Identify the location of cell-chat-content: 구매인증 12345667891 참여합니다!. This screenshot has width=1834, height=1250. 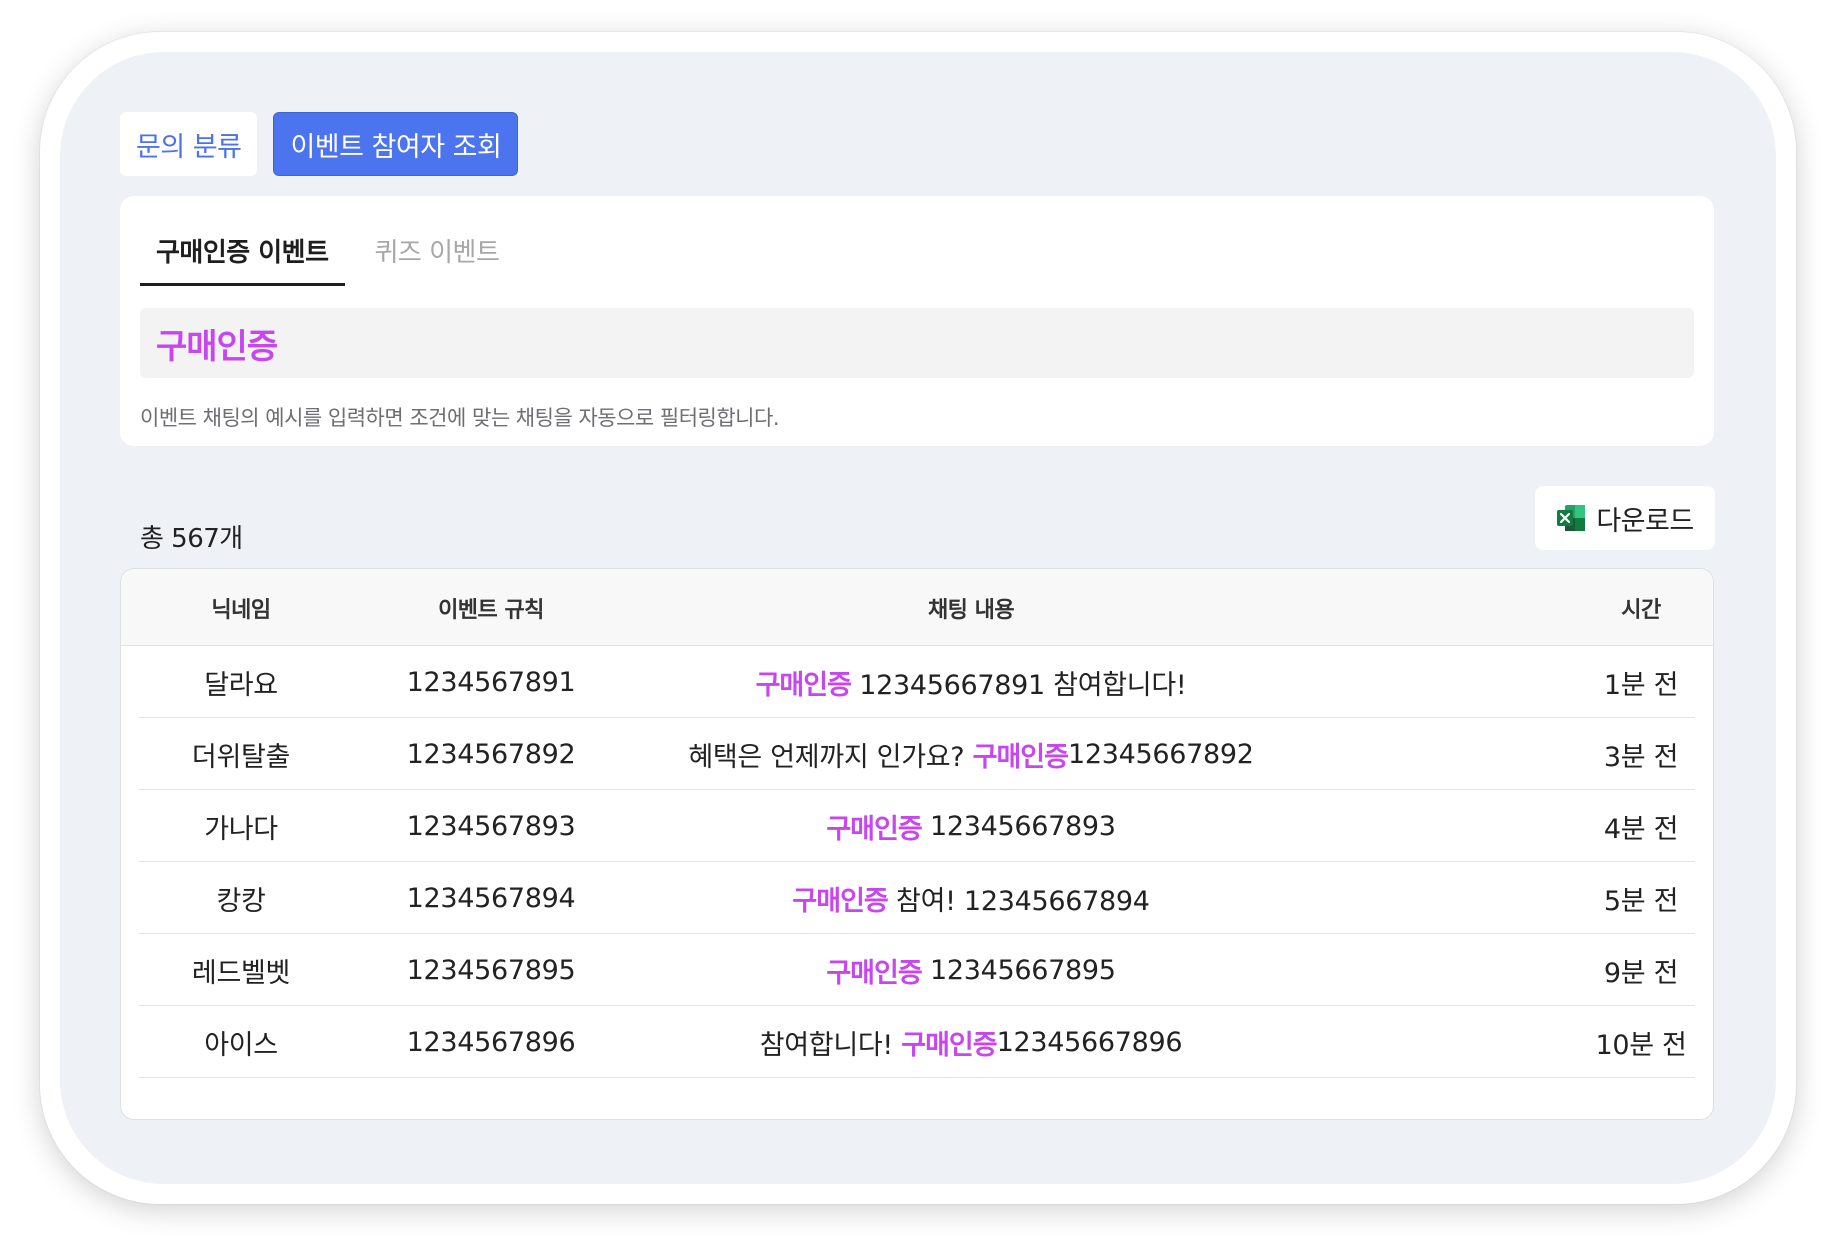
(971, 682).